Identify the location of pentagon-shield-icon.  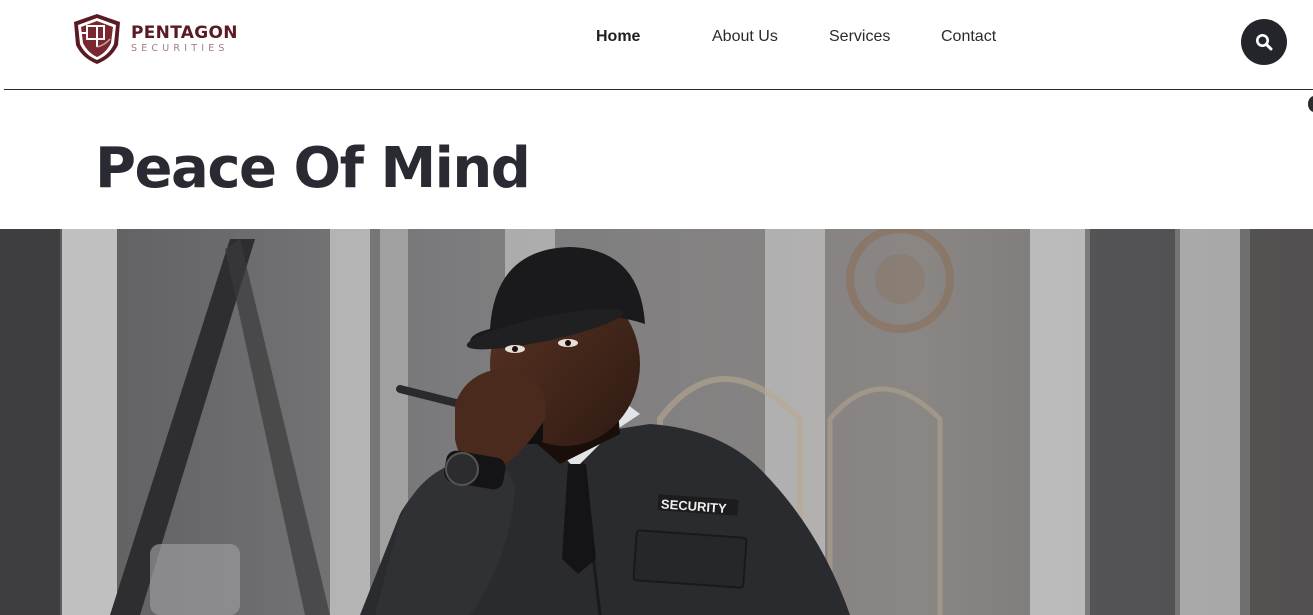
(97, 39).